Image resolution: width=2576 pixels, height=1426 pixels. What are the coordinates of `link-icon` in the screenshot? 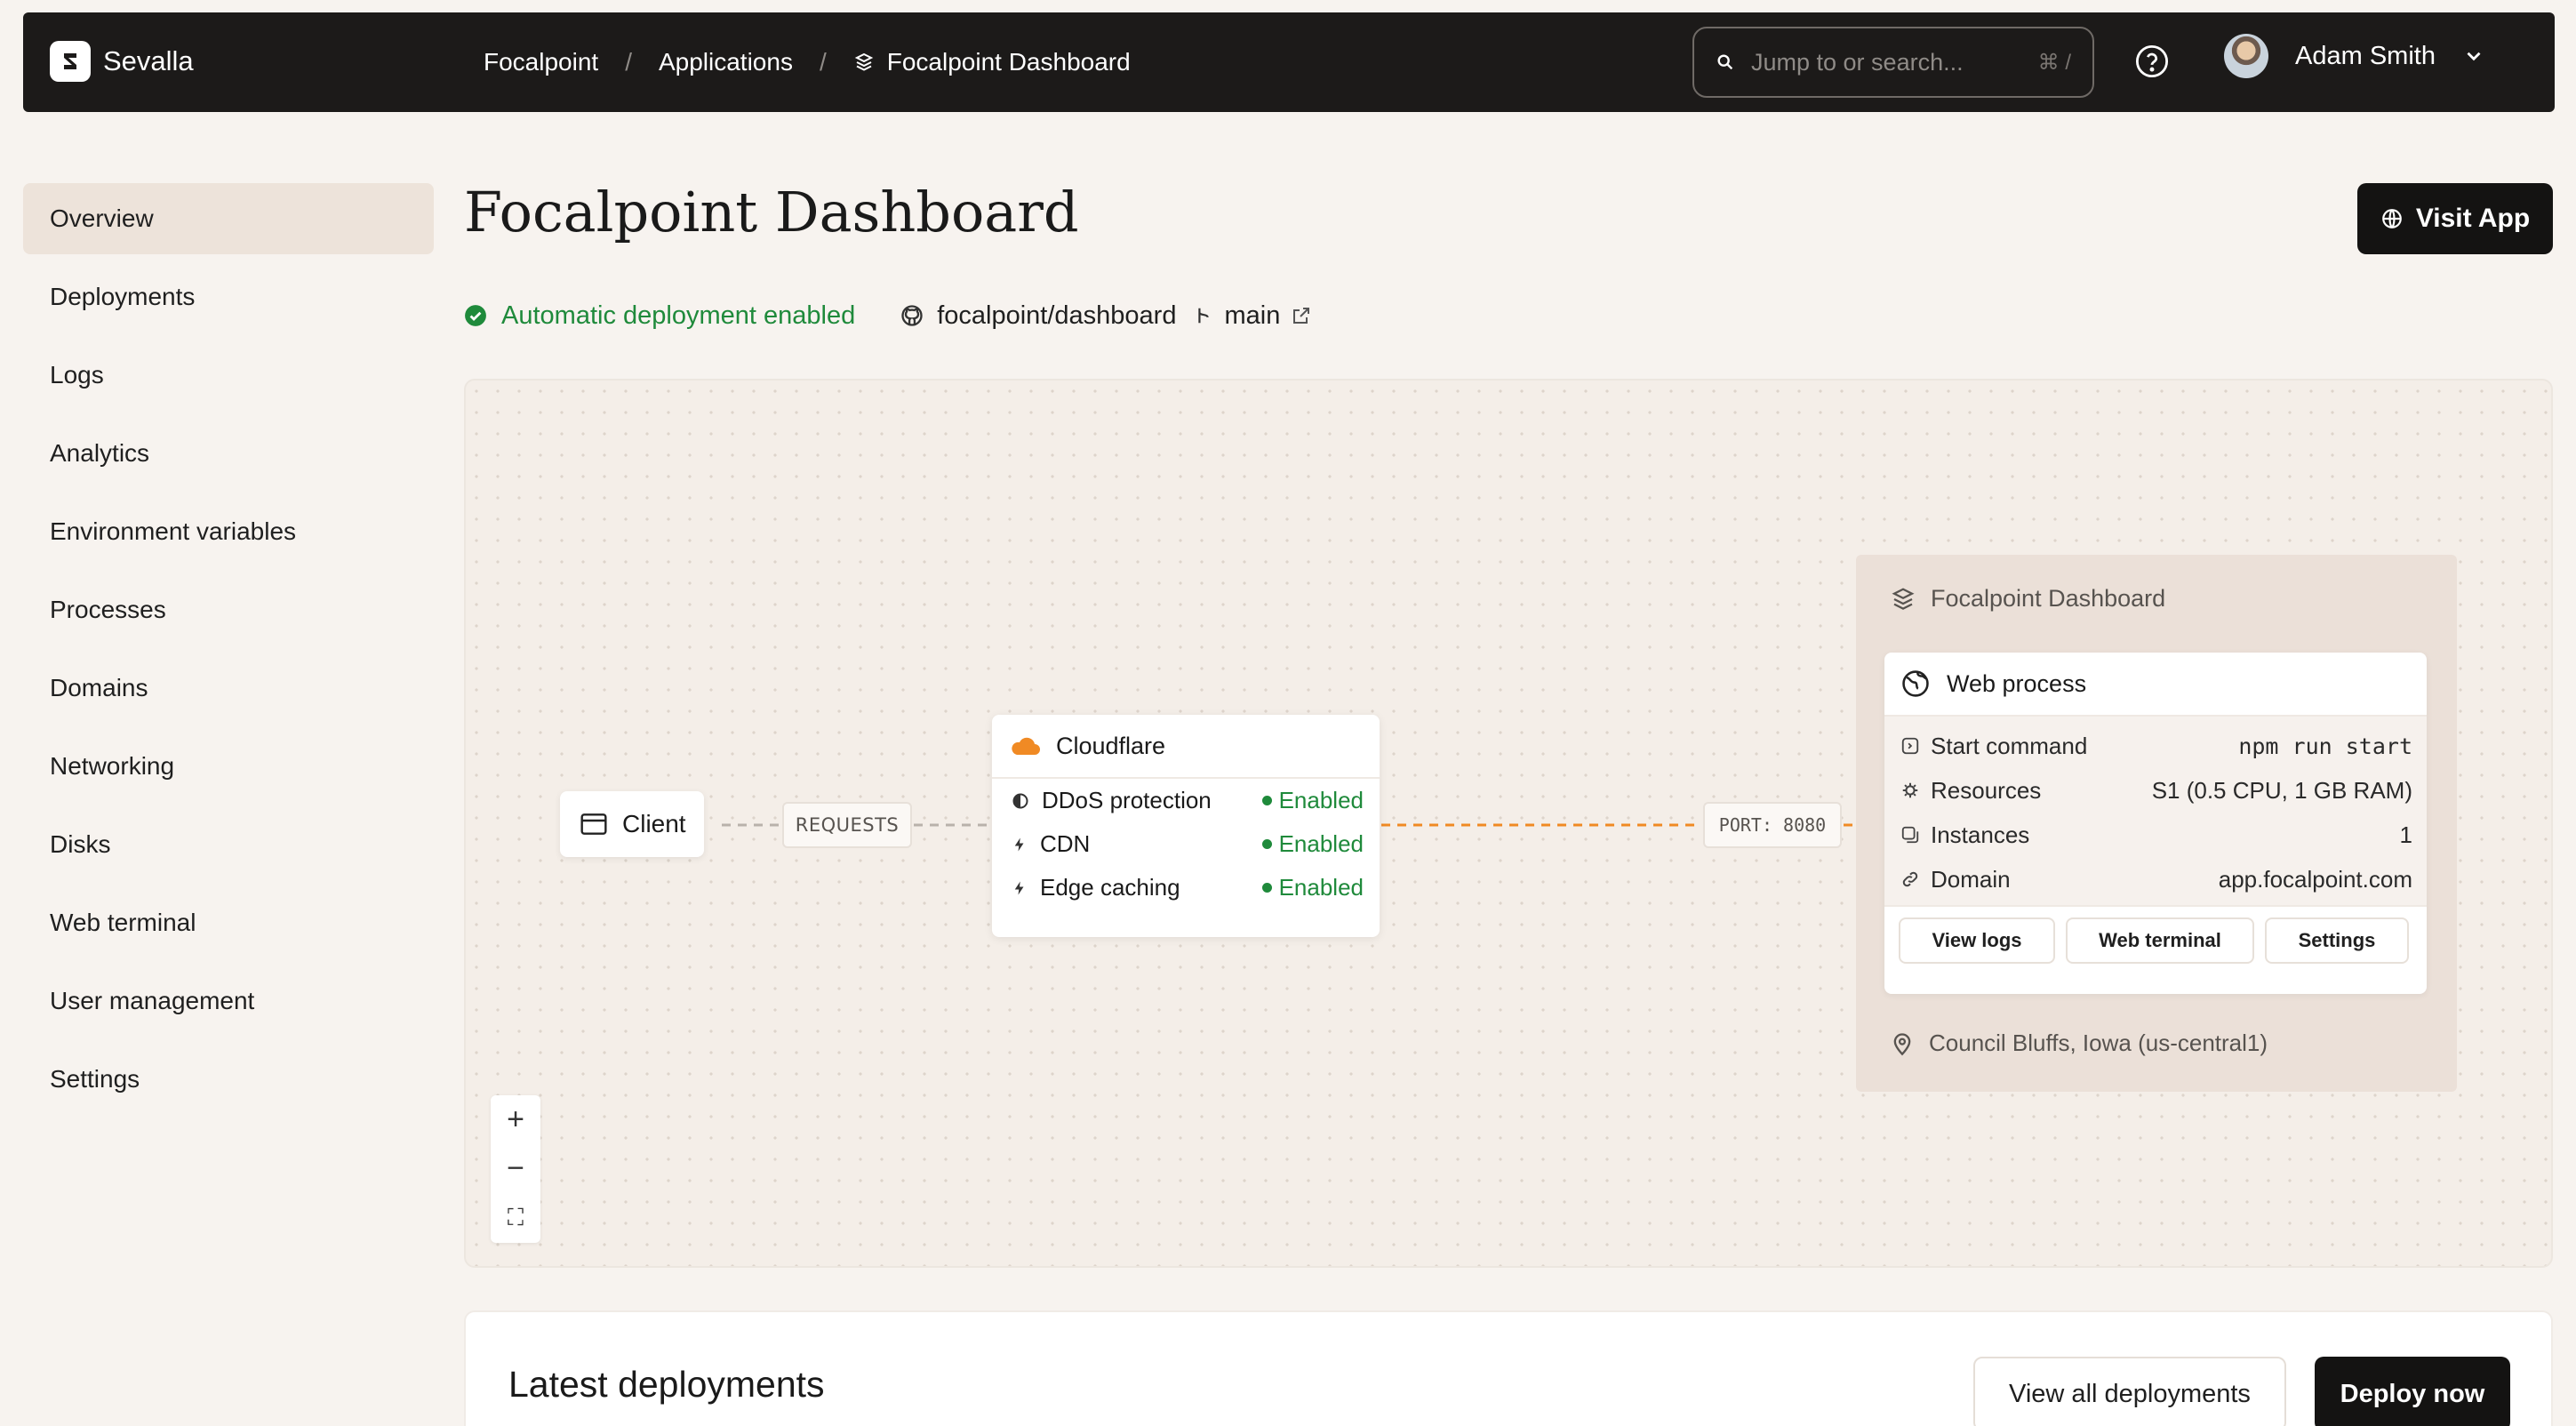 It's located at (1910, 879).